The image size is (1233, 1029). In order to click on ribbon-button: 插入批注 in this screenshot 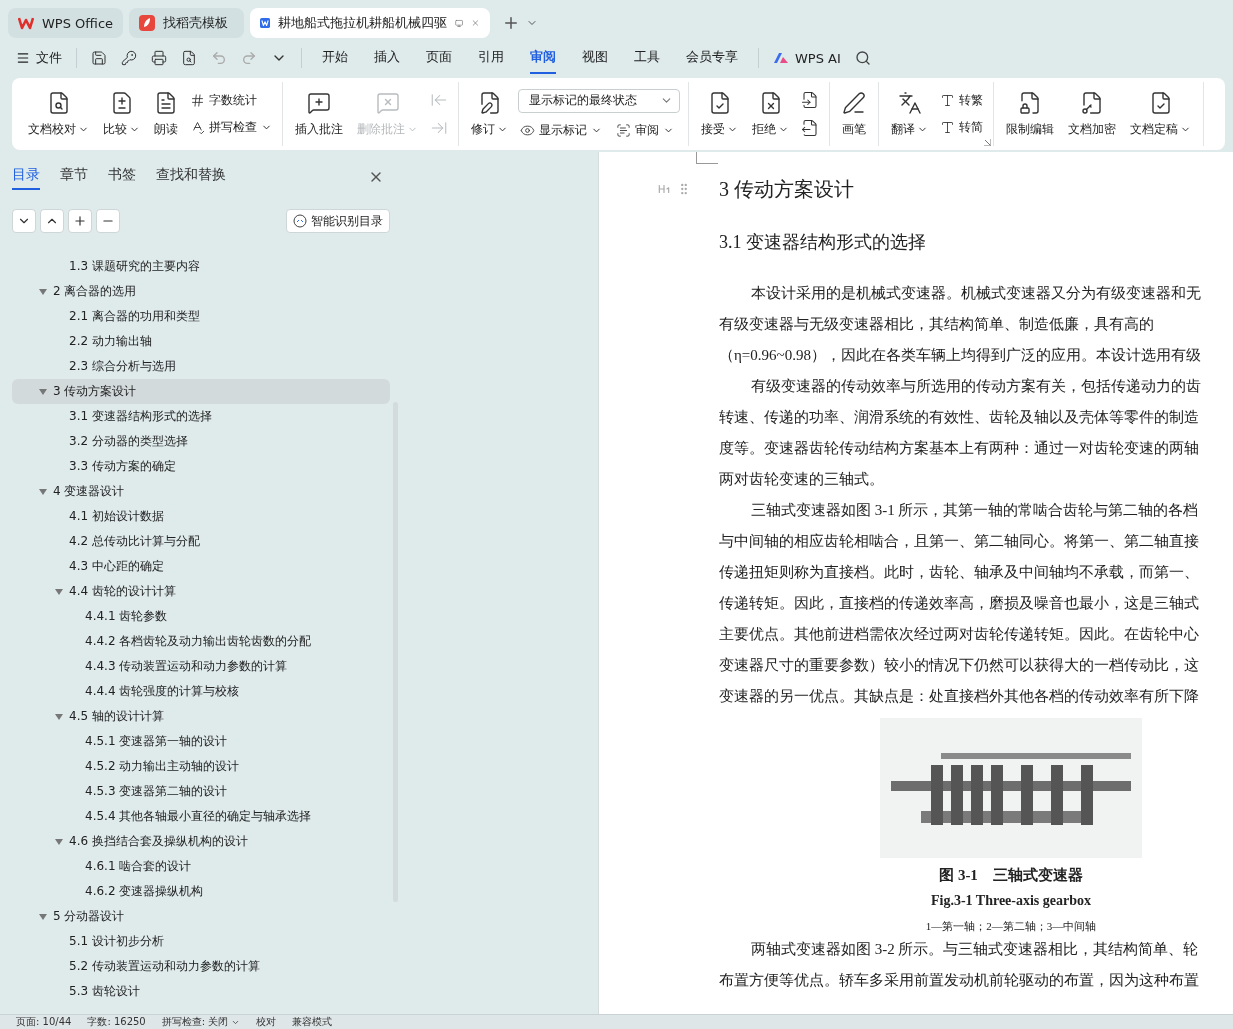, I will do `click(319, 114)`.